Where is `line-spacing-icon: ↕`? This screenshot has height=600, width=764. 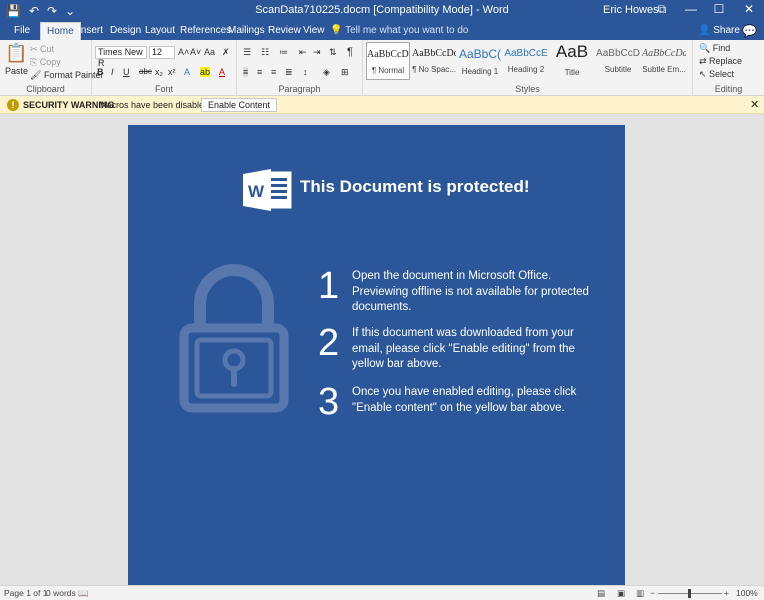
line-spacing-icon: ↕ is located at coordinates (305, 72).